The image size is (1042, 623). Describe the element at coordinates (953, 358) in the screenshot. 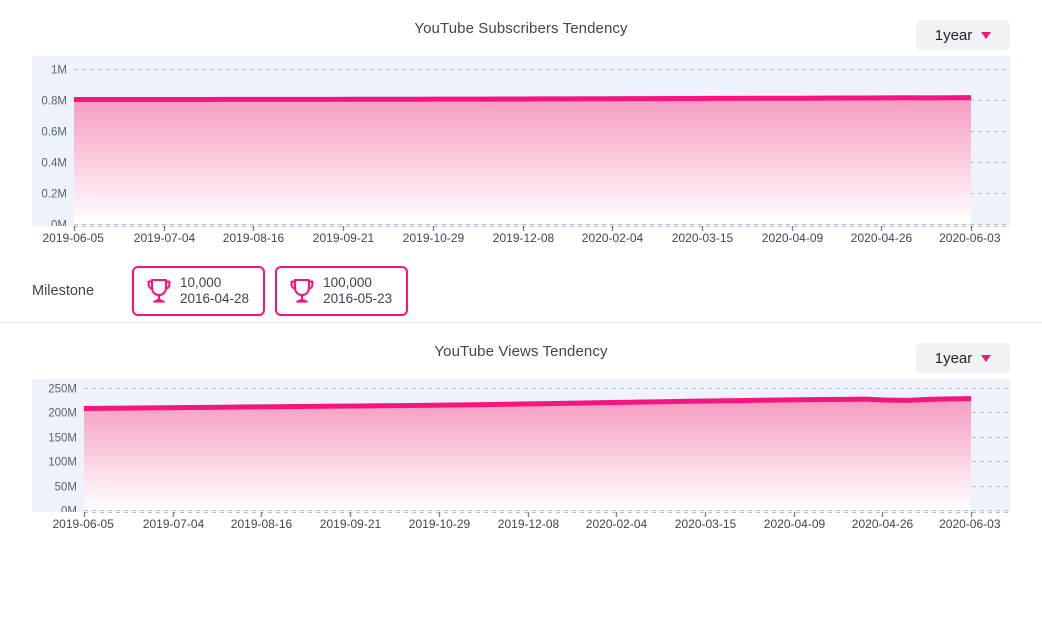

I see `range-select-views-label: 1year` at that location.